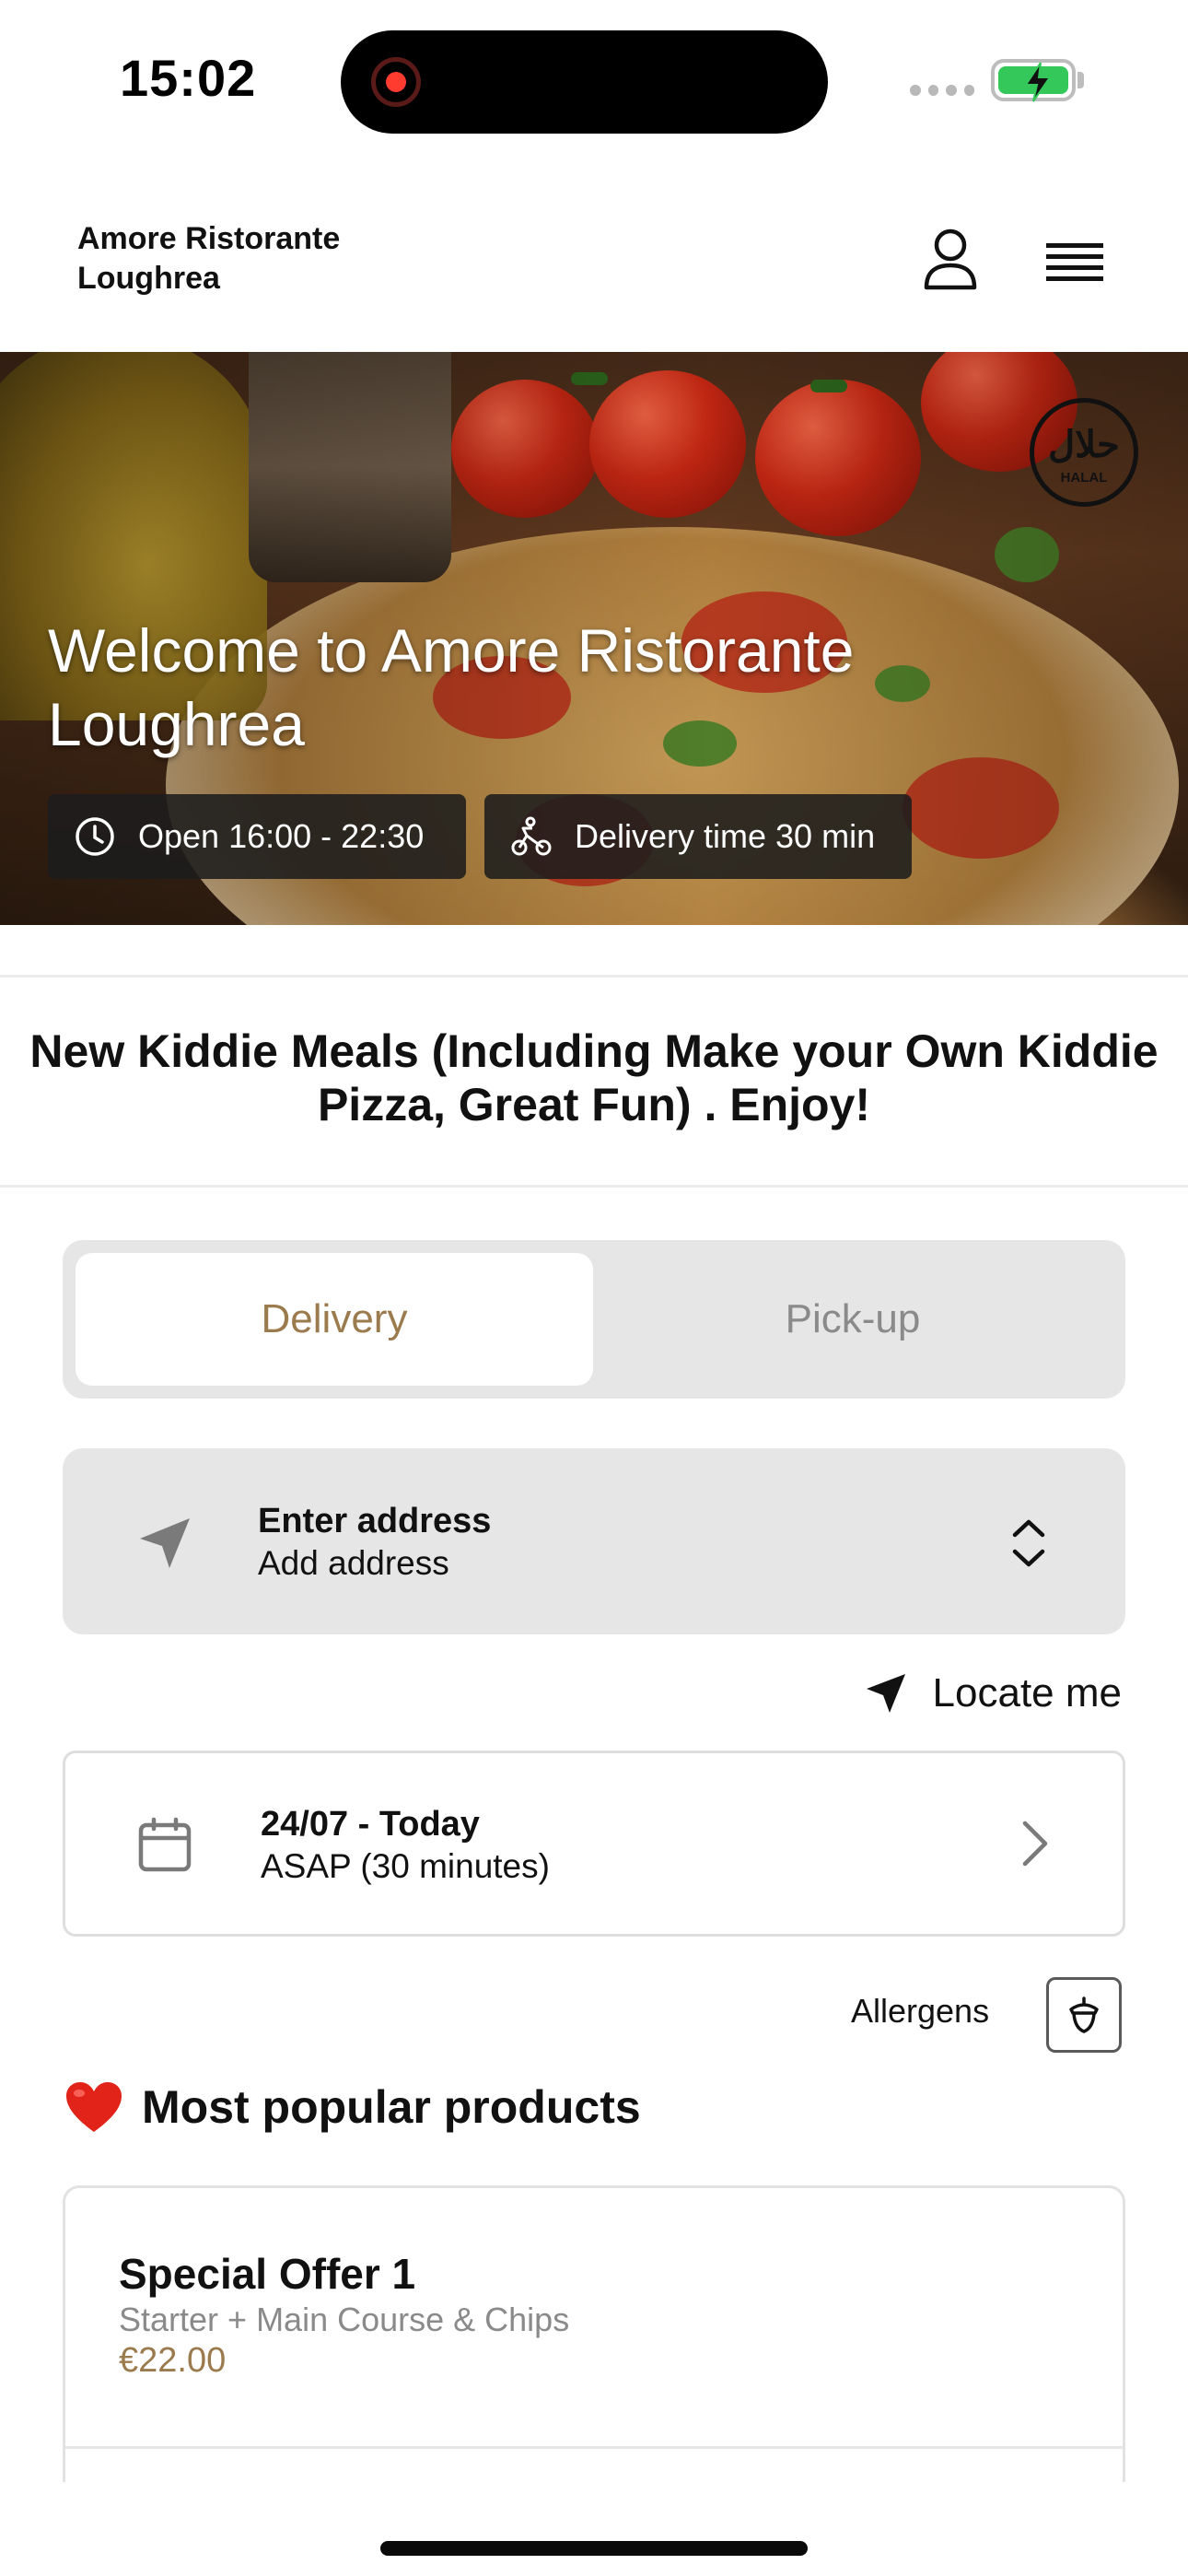 This screenshot has width=1188, height=2576. Describe the element at coordinates (189, 78) in the screenshot. I see `status-time: 15:02` at that location.